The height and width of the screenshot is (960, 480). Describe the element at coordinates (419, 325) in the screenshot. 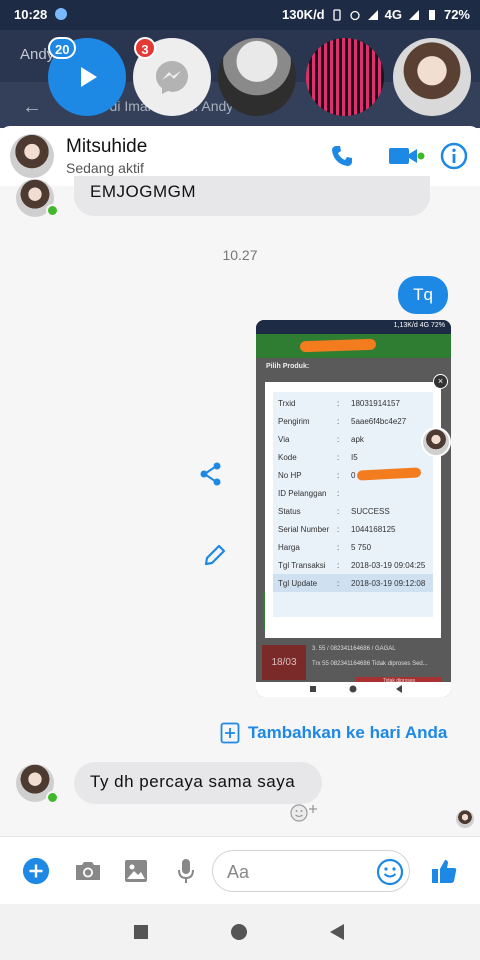

I see `screenshot-status-text: 1,13K/d 4G 72%` at that location.